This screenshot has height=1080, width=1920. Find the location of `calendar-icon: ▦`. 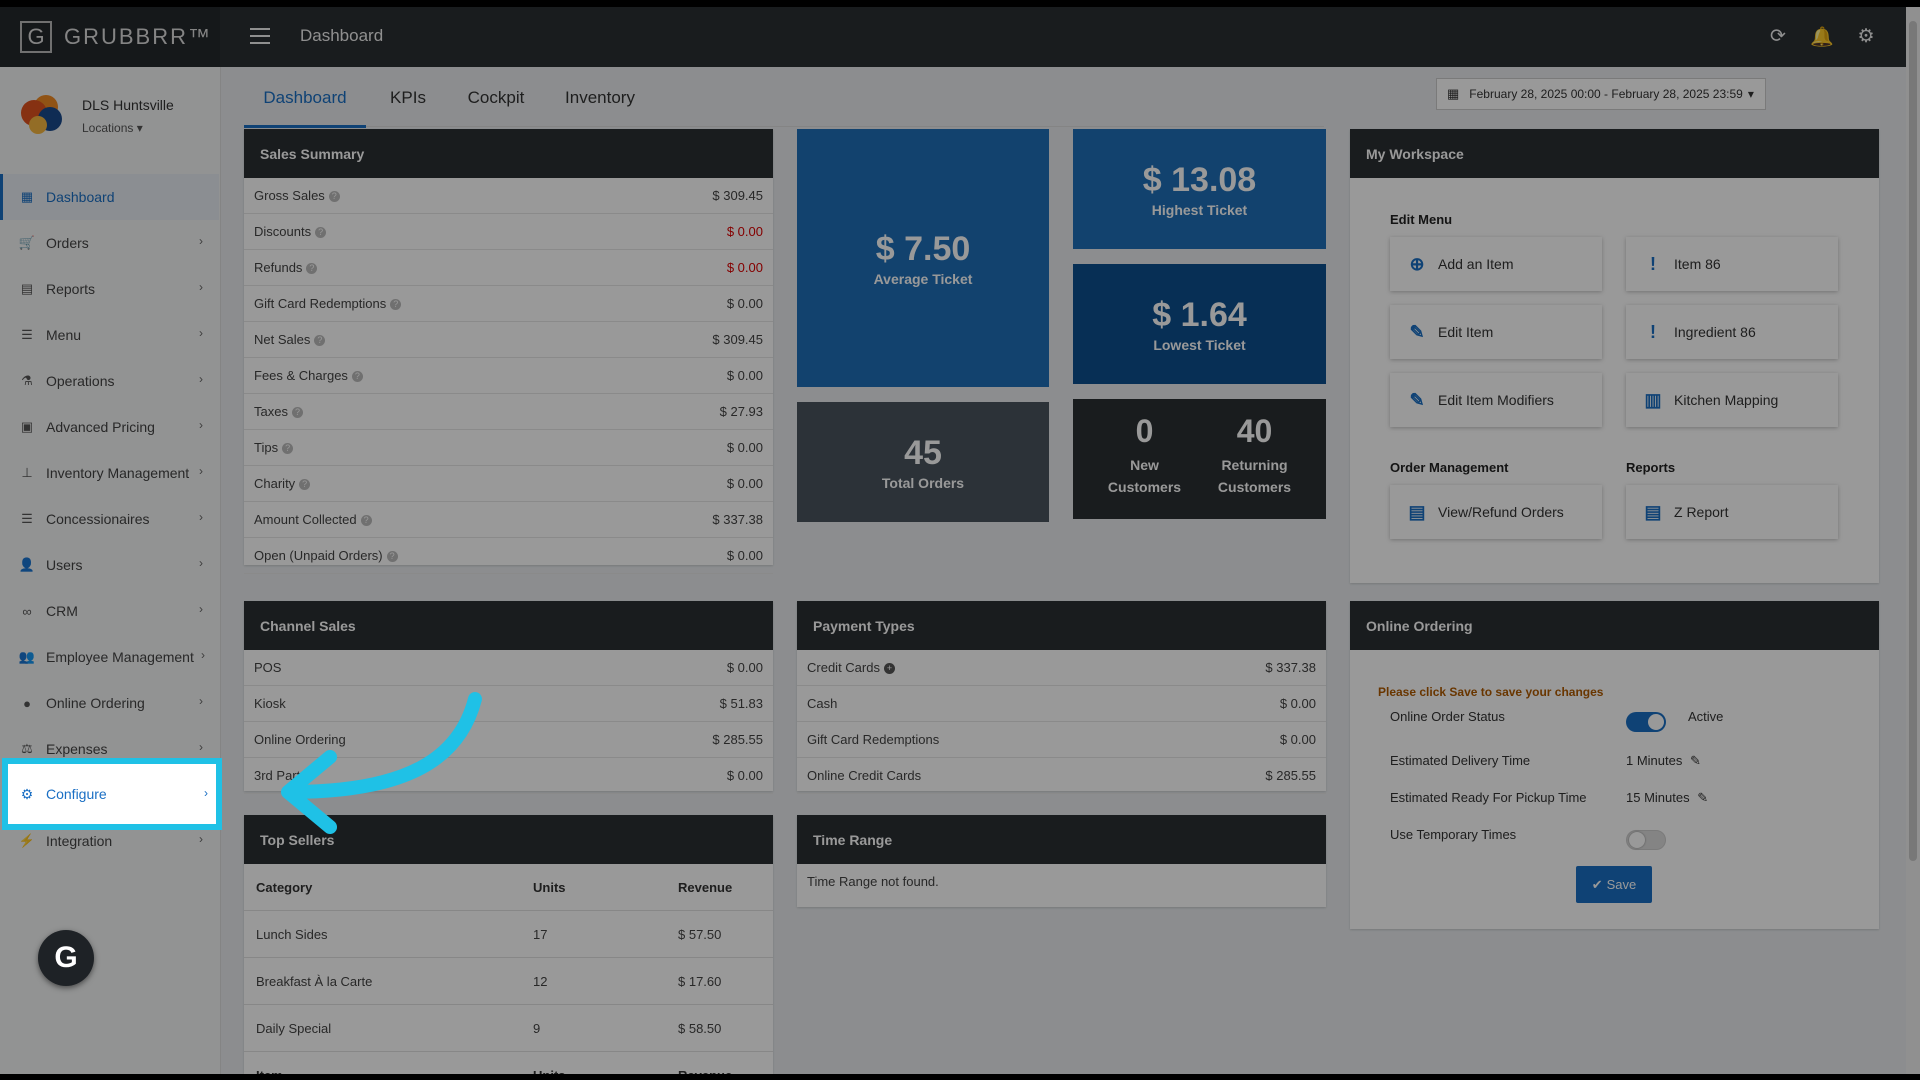

calendar-icon: ▦ is located at coordinates (1453, 93).